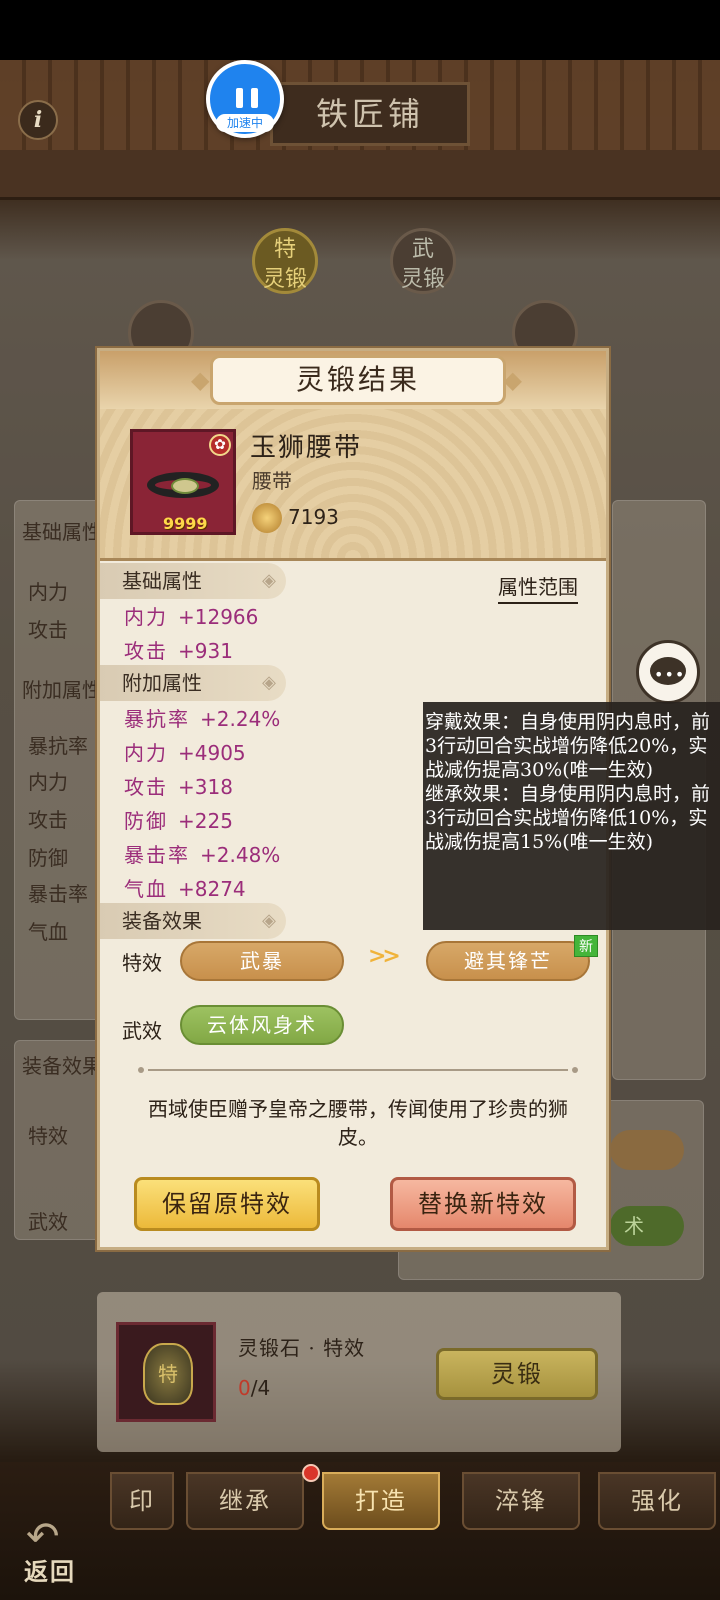 The height and width of the screenshot is (1600, 720). I want to click on beam-decoration, so click(360, 175).